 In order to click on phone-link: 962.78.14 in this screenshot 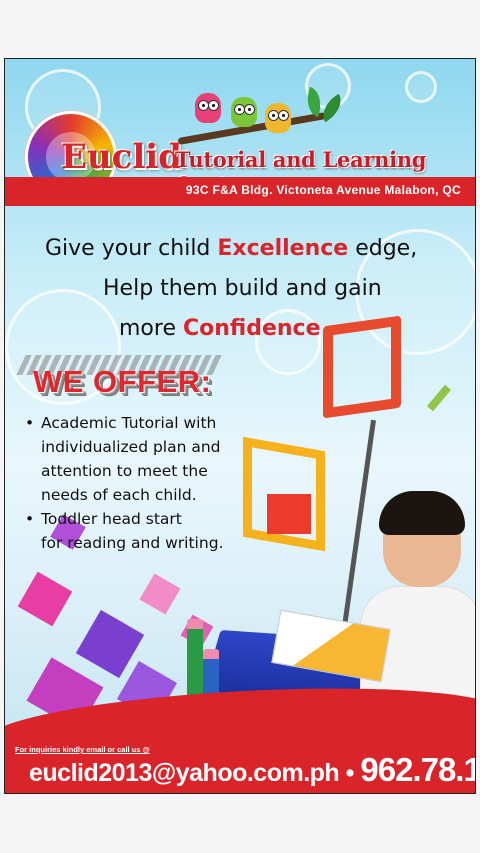, I will do `click(417, 769)`.